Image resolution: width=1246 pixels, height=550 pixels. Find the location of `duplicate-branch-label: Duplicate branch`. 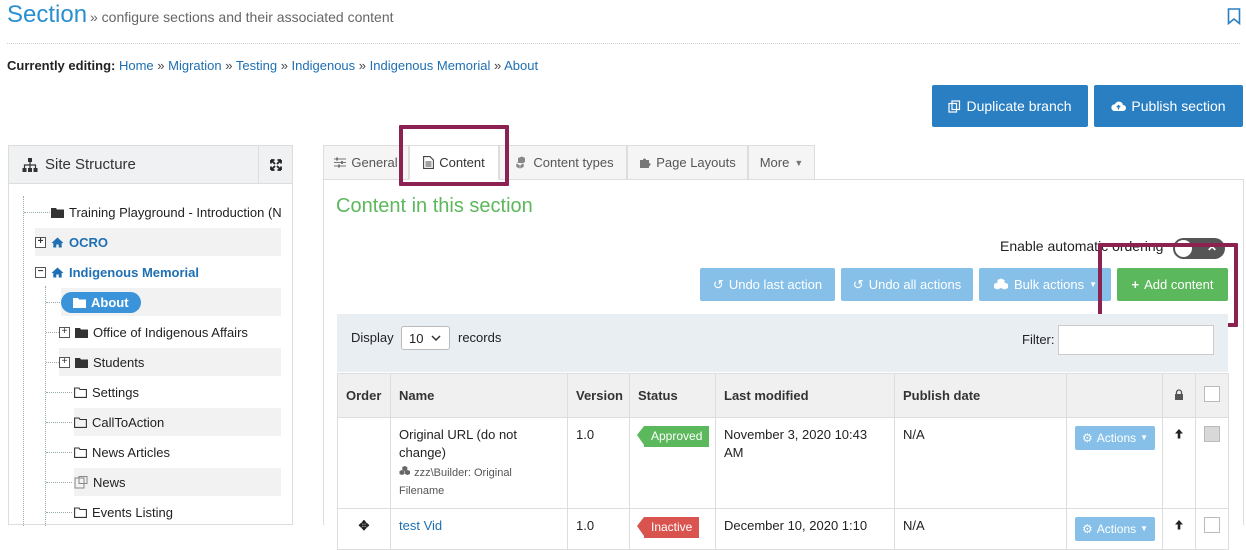

duplicate-branch-label: Duplicate branch is located at coordinates (1019, 106).